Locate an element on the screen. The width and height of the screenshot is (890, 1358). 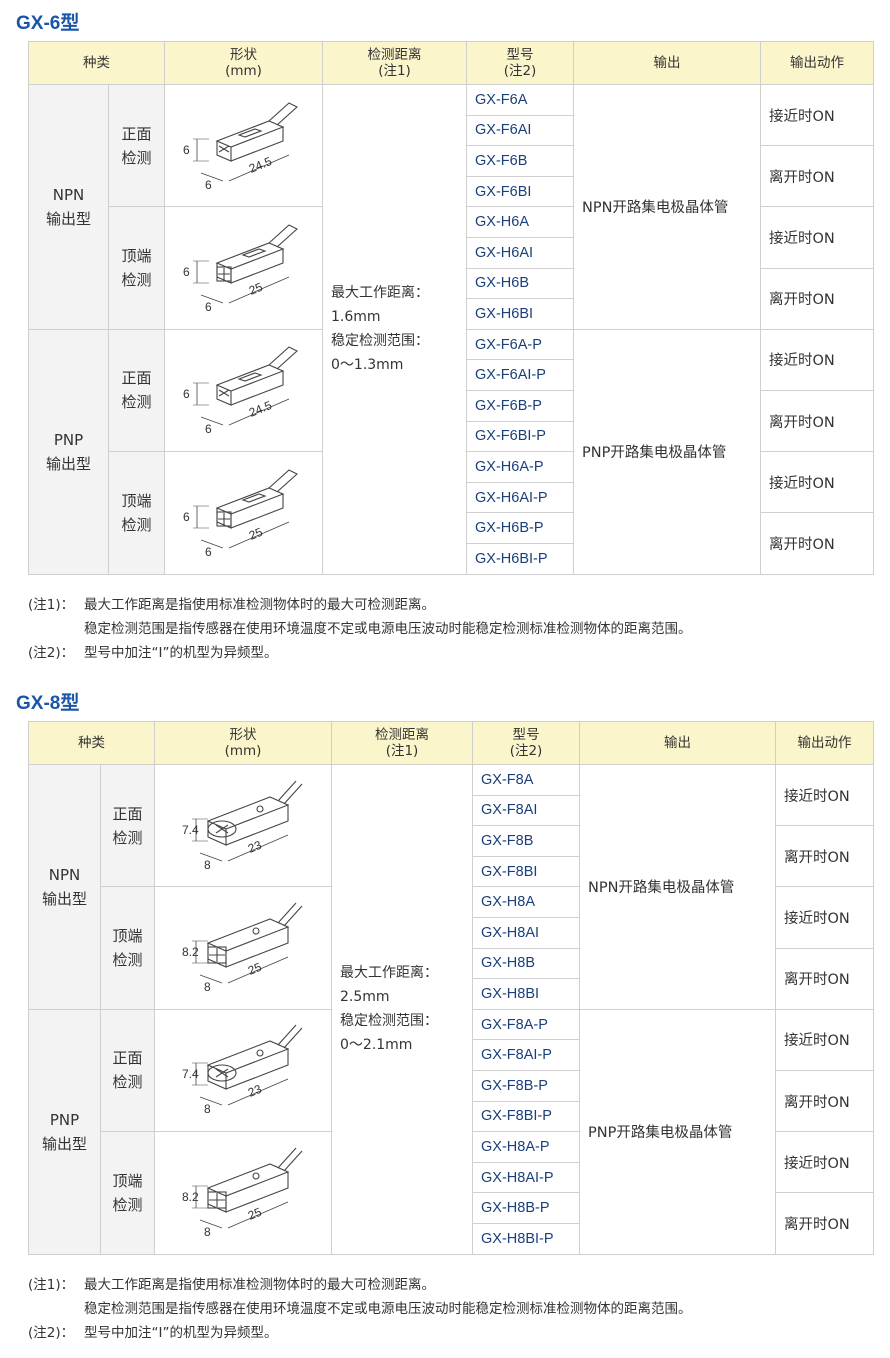
distance-cell: 最大工作距离： 2.5mm 稳定检测范围： 0～2.1mm is located at coordinates (402, 1009).